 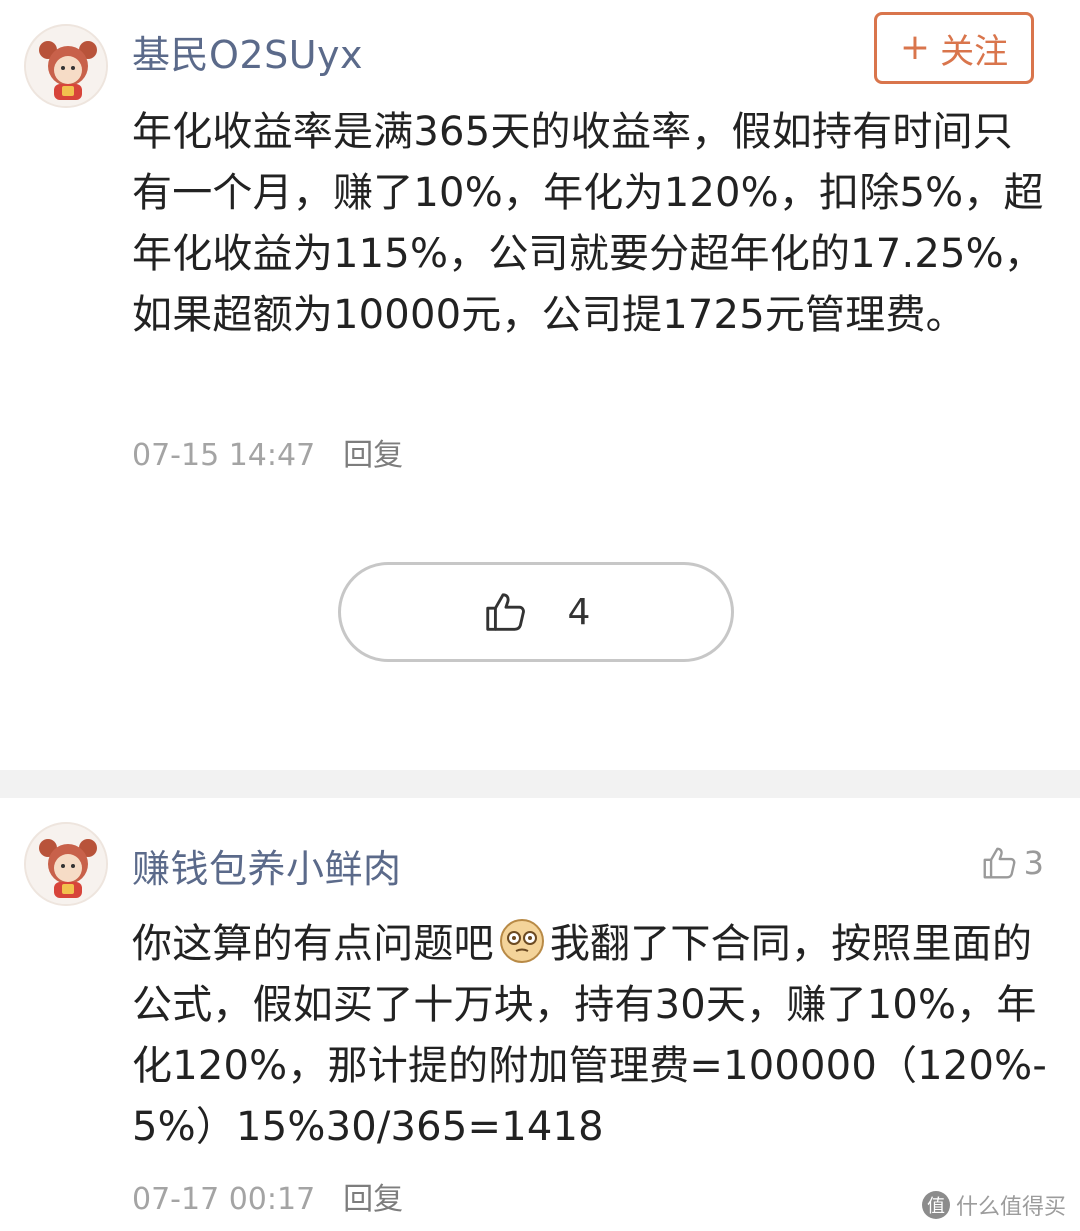 I want to click on watermark-text: 什么值得买, so click(x=1010, y=1207).